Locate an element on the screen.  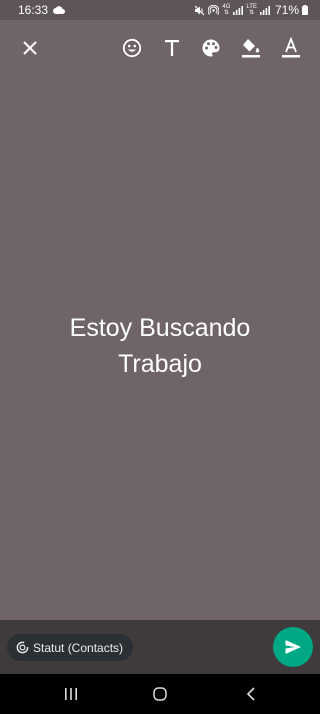
status-text: Estoy Buscando Trabajo is located at coordinates (160, 346).